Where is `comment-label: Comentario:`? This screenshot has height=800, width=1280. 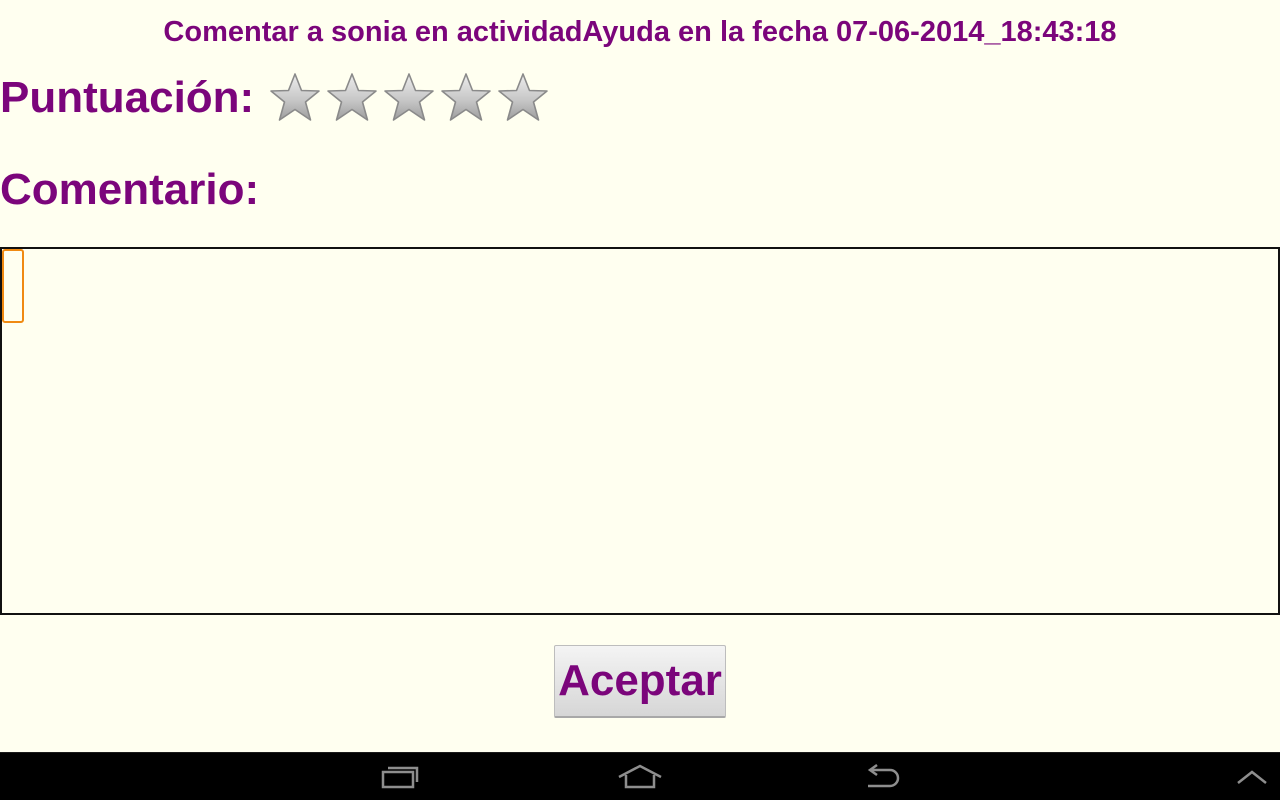
comment-label: Comentario: is located at coordinates (130, 189).